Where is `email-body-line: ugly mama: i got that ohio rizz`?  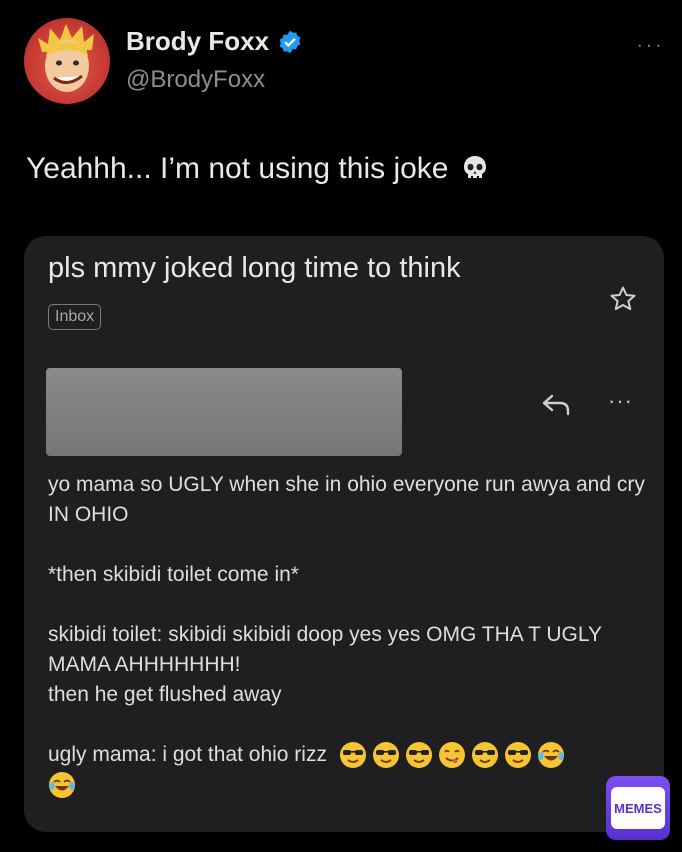
email-body-line: ugly mama: i got that ohio rizz is located at coordinates (187, 754).